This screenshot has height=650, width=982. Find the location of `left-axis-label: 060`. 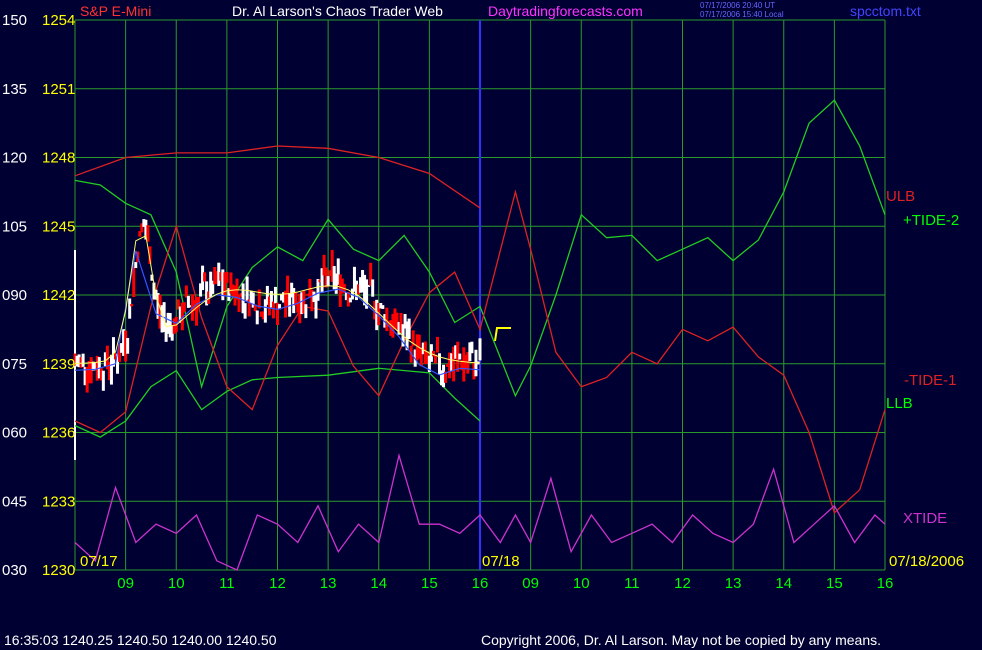

left-axis-label: 060 is located at coordinates (14, 433).